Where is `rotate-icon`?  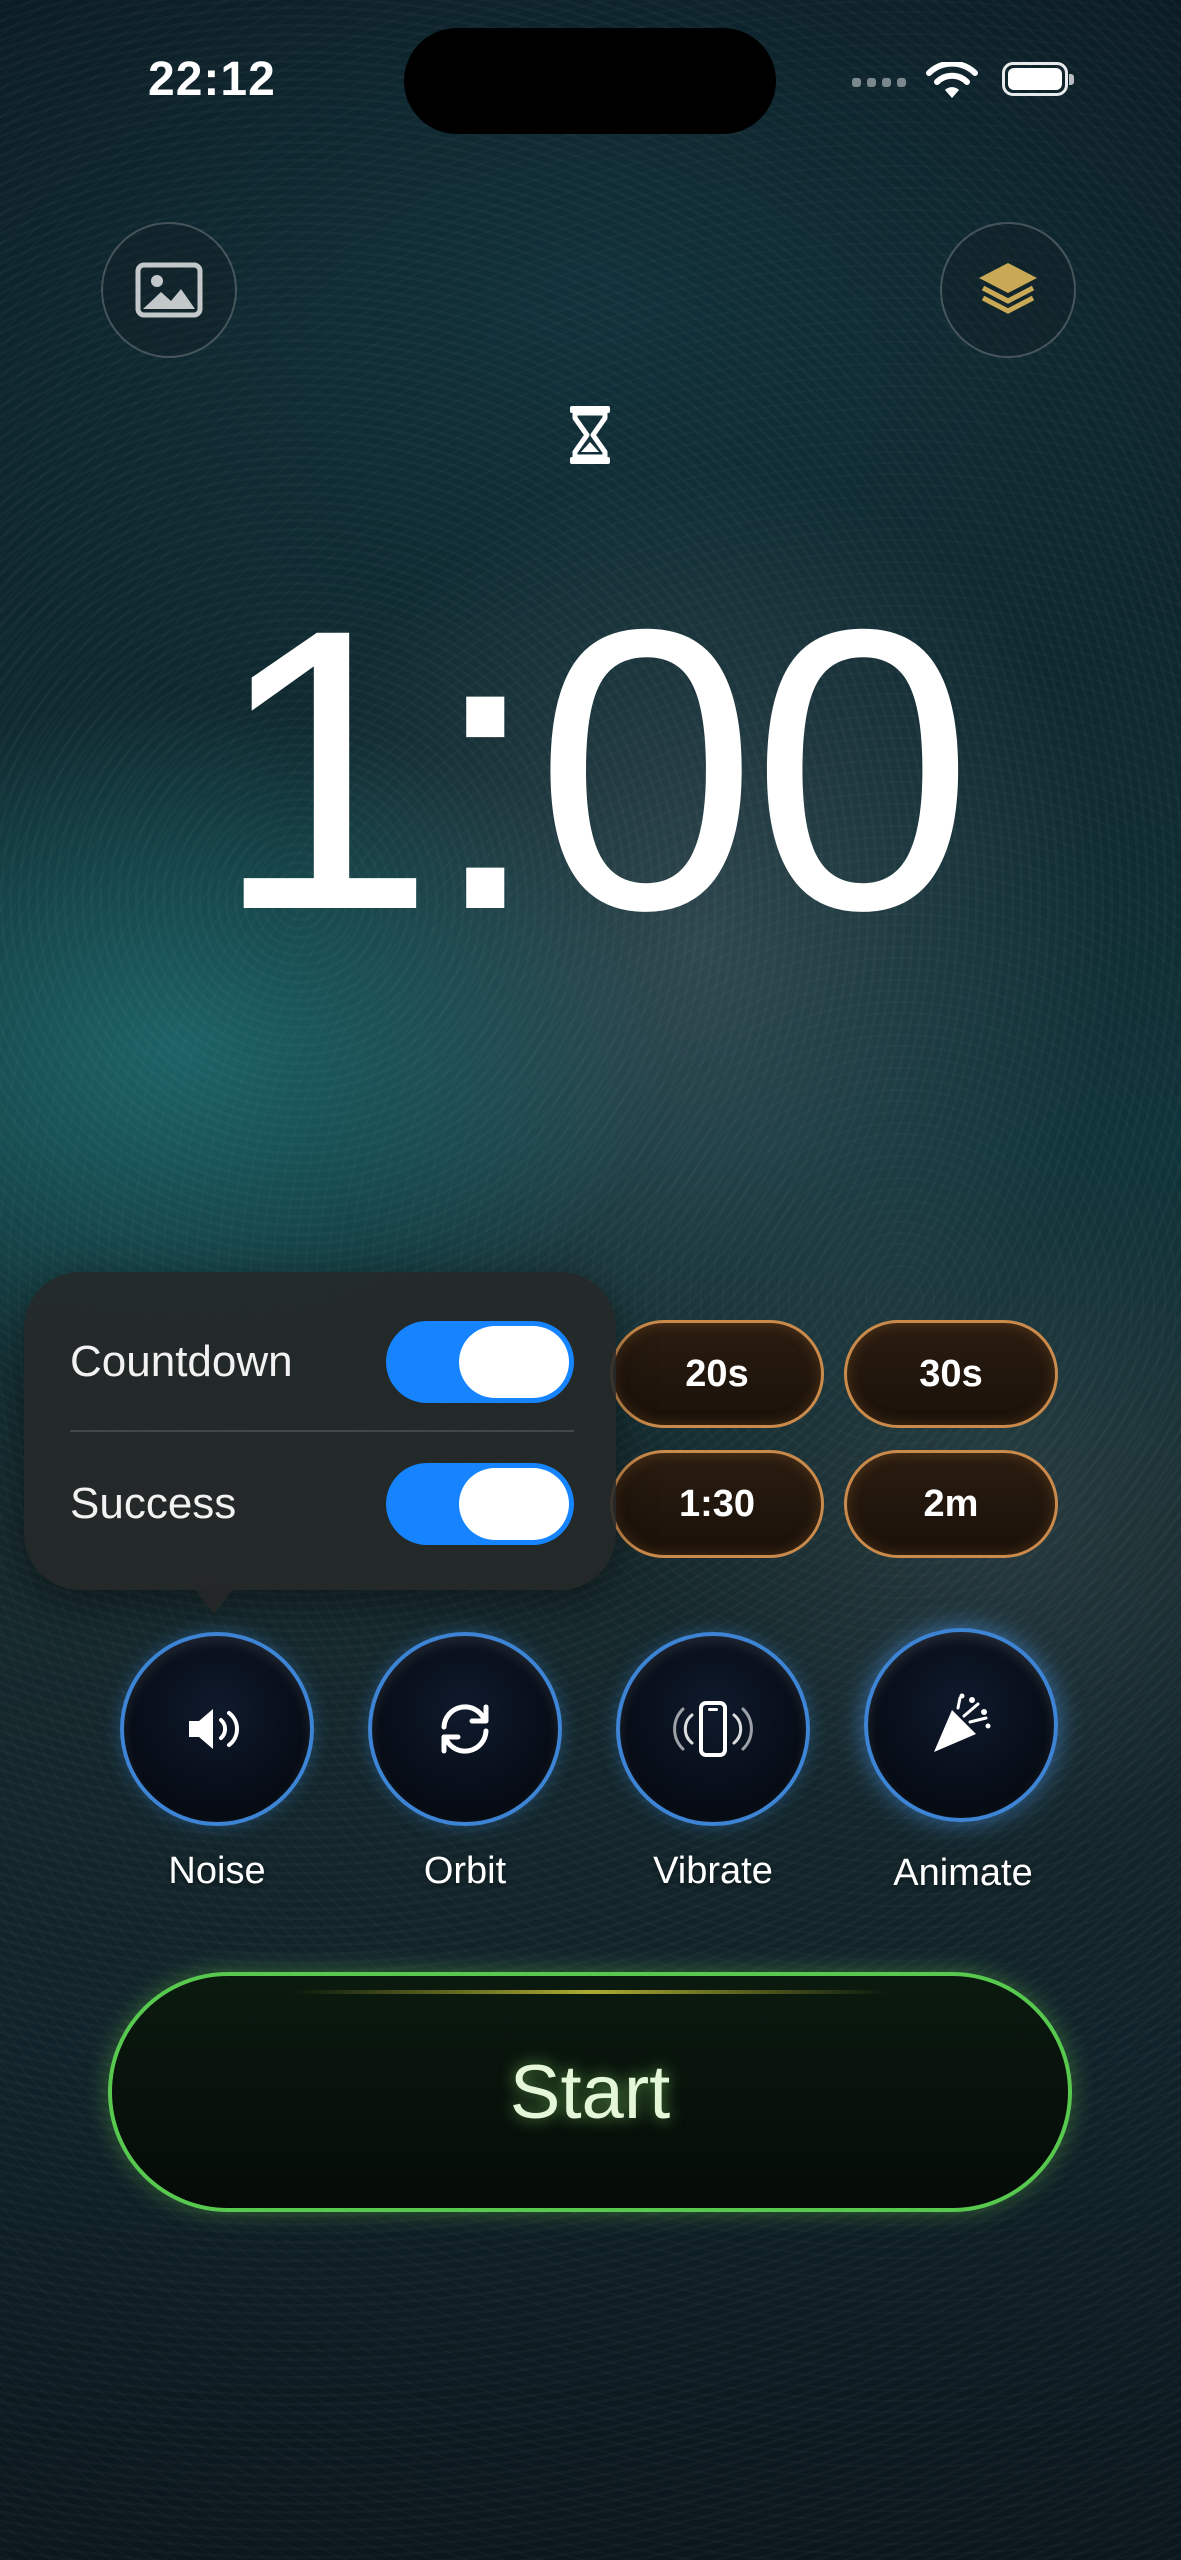 rotate-icon is located at coordinates (465, 1729).